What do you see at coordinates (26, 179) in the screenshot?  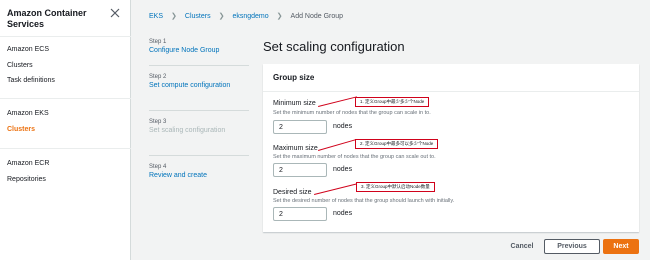 I see `sidebar-item-repositories: Repositories` at bounding box center [26, 179].